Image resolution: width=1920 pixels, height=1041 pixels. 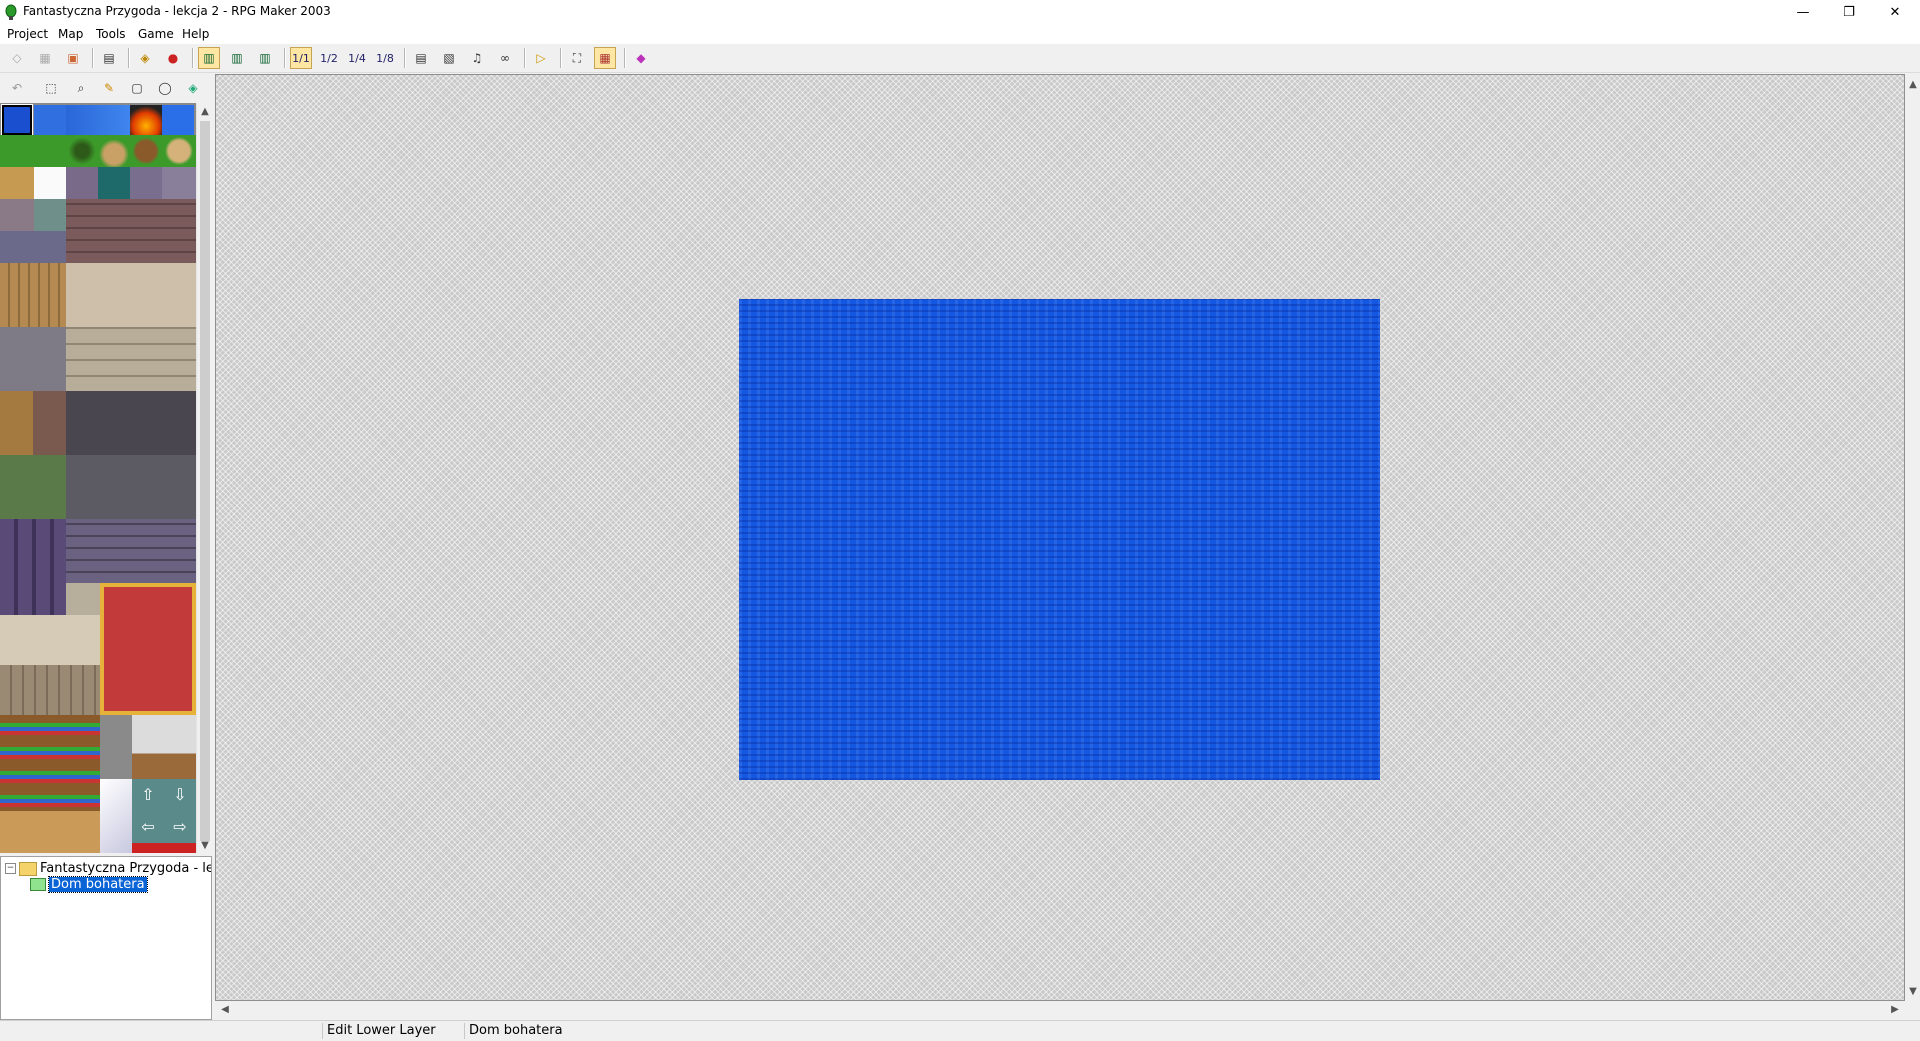 What do you see at coordinates (131, 295) in the screenshot?
I see `tile-plaster` at bounding box center [131, 295].